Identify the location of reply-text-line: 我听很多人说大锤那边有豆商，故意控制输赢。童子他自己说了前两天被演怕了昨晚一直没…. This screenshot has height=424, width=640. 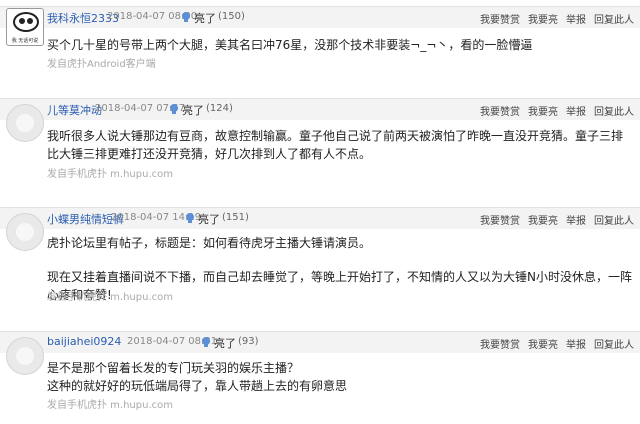
(335, 145).